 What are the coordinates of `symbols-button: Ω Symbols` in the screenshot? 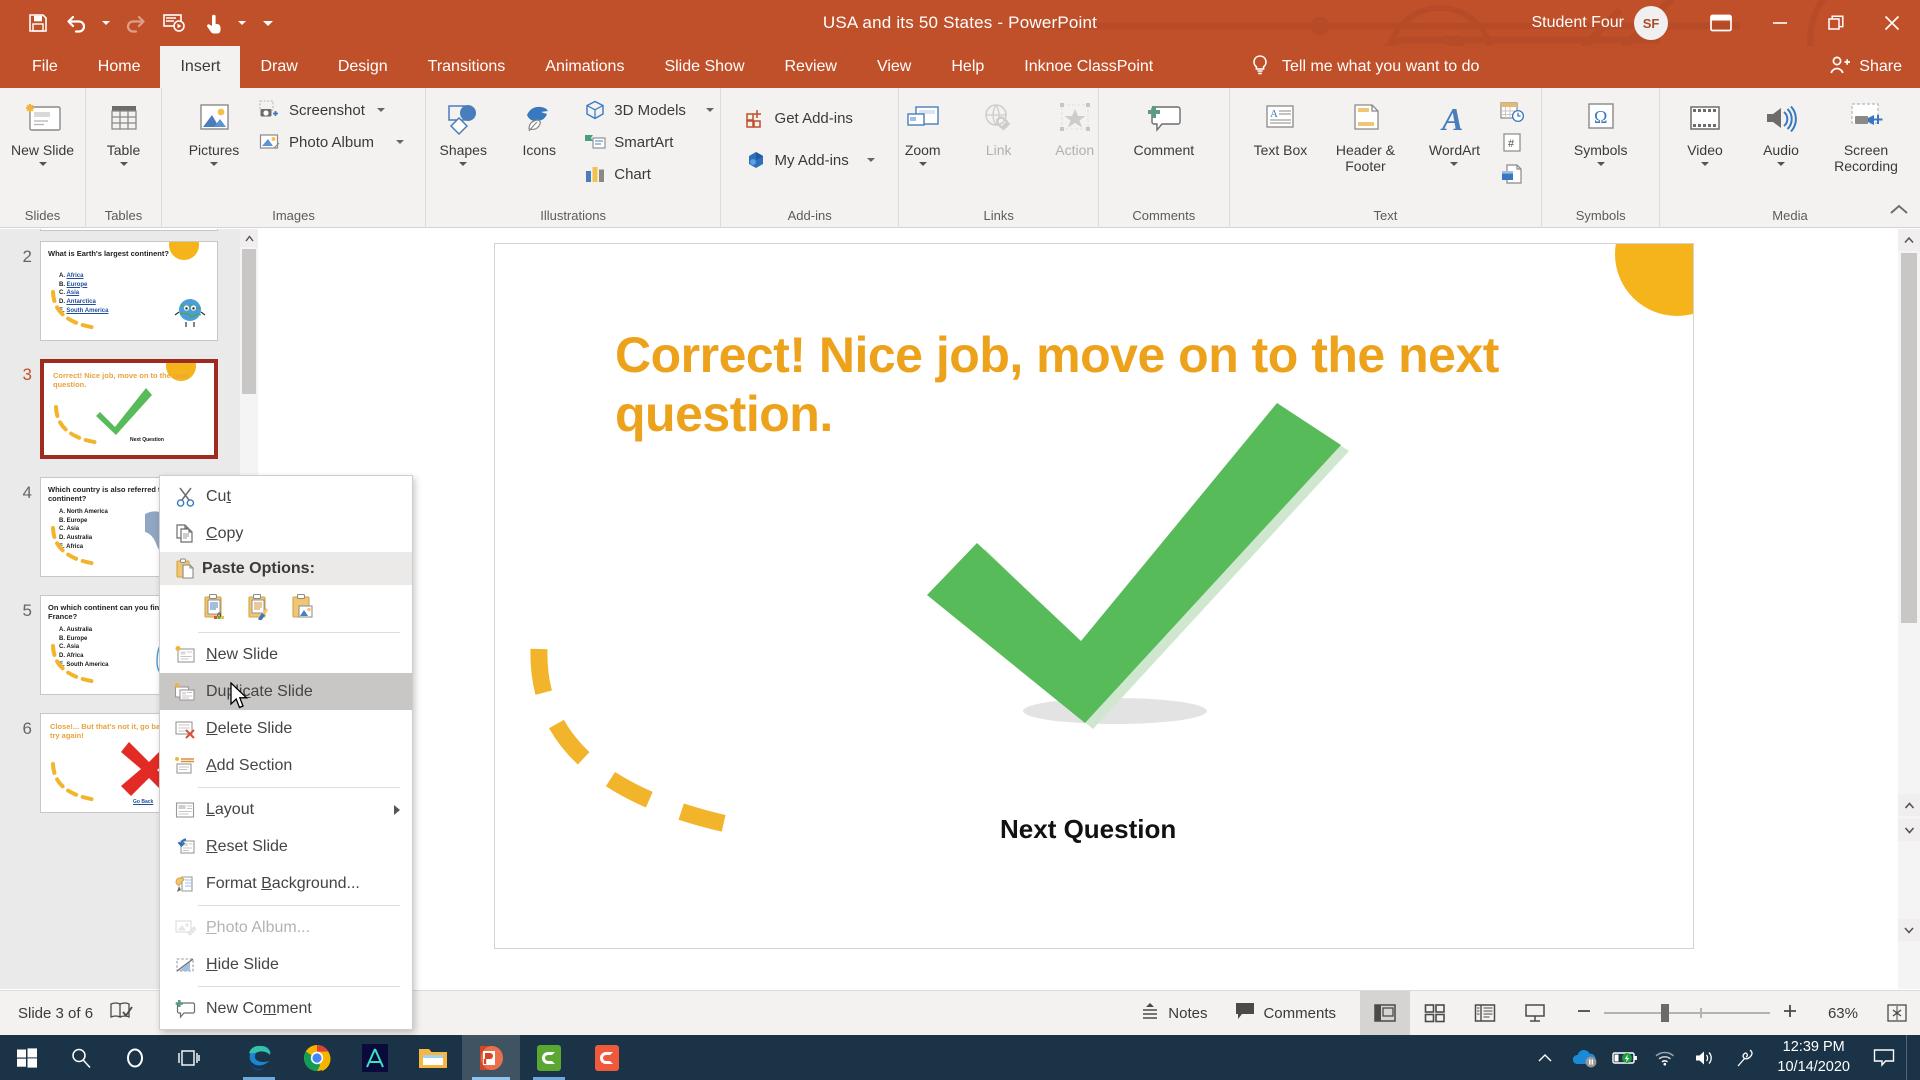 It's located at (1601, 132).